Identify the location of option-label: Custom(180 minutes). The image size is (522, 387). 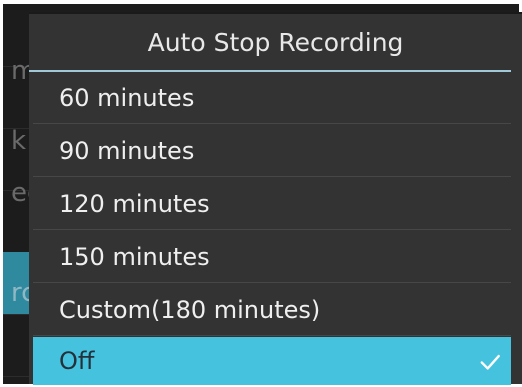
(190, 309).